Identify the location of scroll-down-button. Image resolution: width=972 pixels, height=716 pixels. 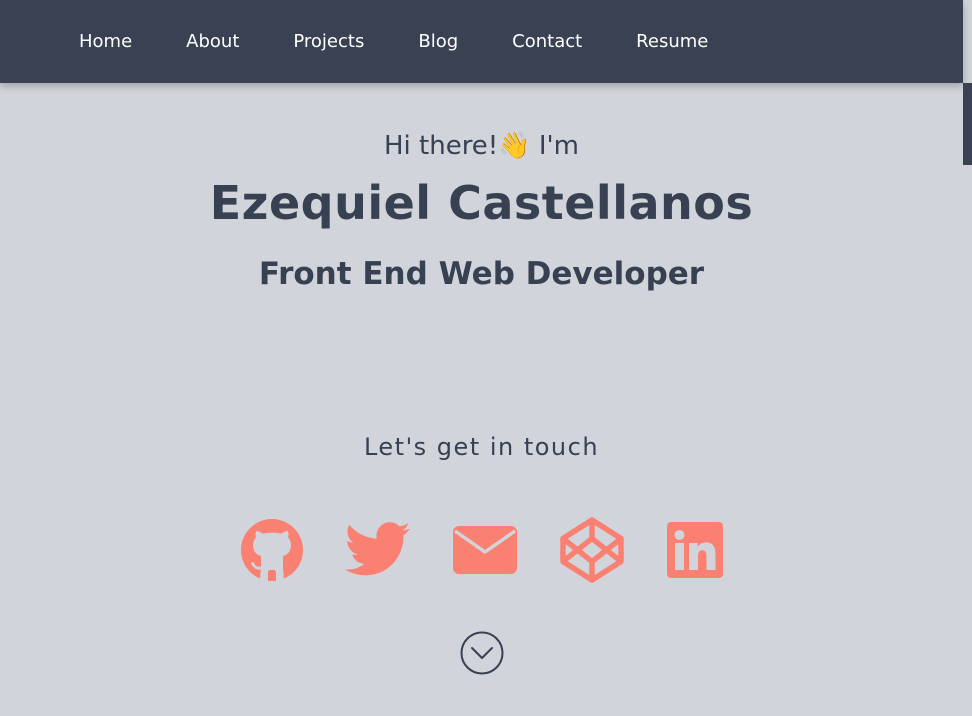
(482, 653).